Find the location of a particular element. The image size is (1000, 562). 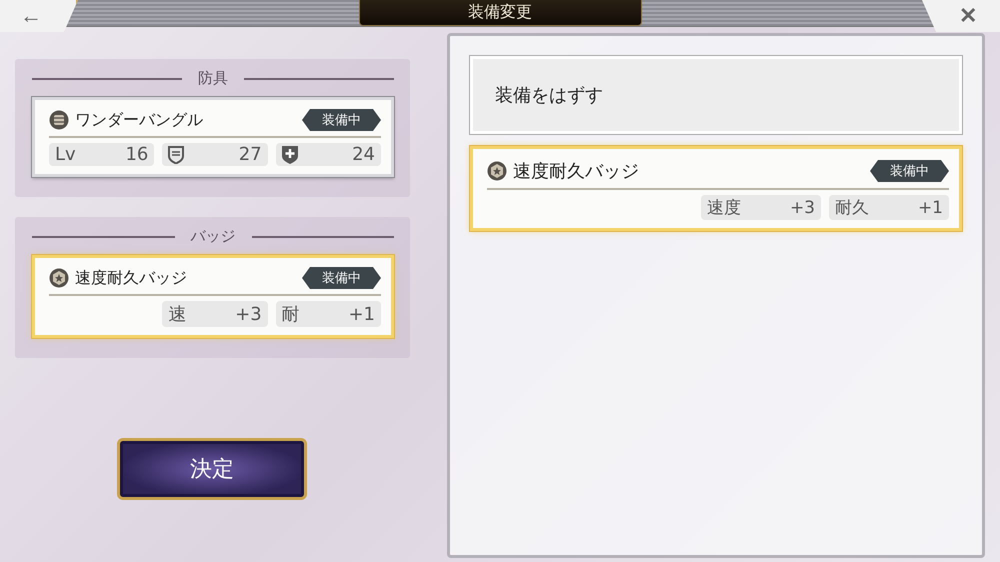

stat-label: 耐久 is located at coordinates (852, 208).